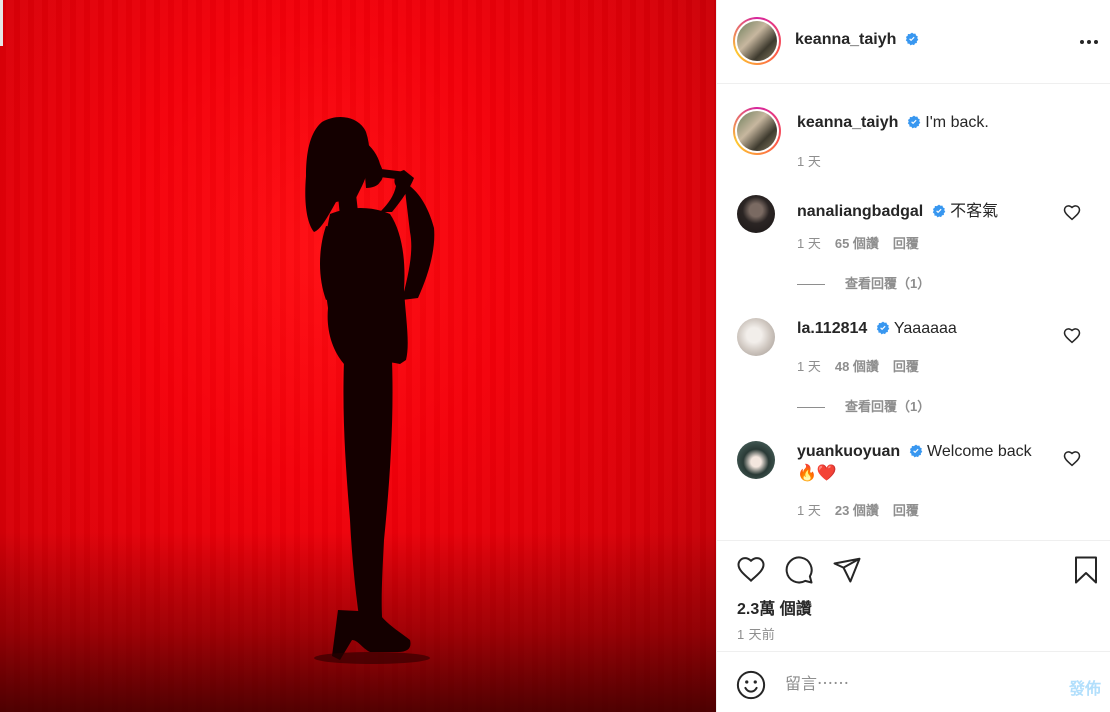 The image size is (1110, 712). Describe the element at coordinates (845, 39) in the screenshot. I see `author-username: keanna_taiyh` at that location.